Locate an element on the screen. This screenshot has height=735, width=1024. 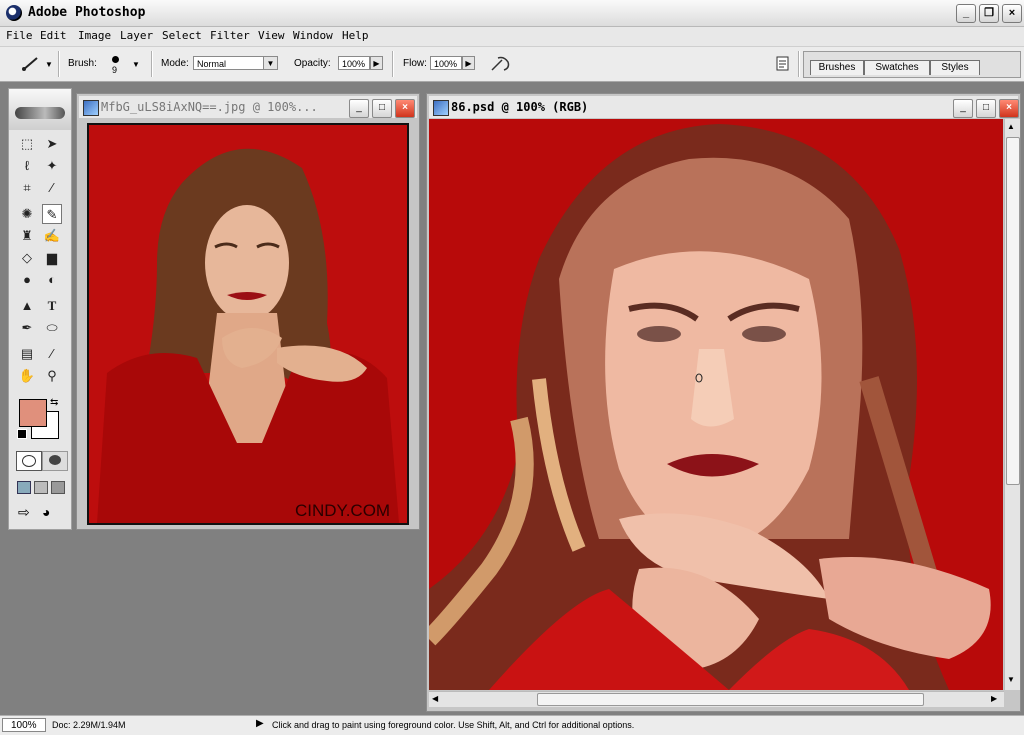
eraser-tool-icon: ◇ is located at coordinates (27, 258).